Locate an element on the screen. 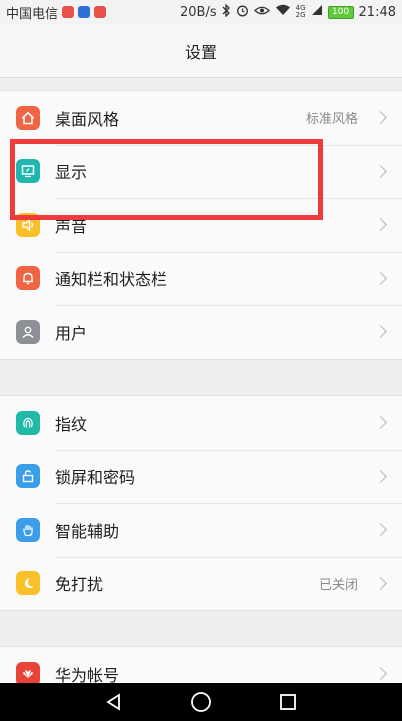  lock-icon is located at coordinates (28, 476).